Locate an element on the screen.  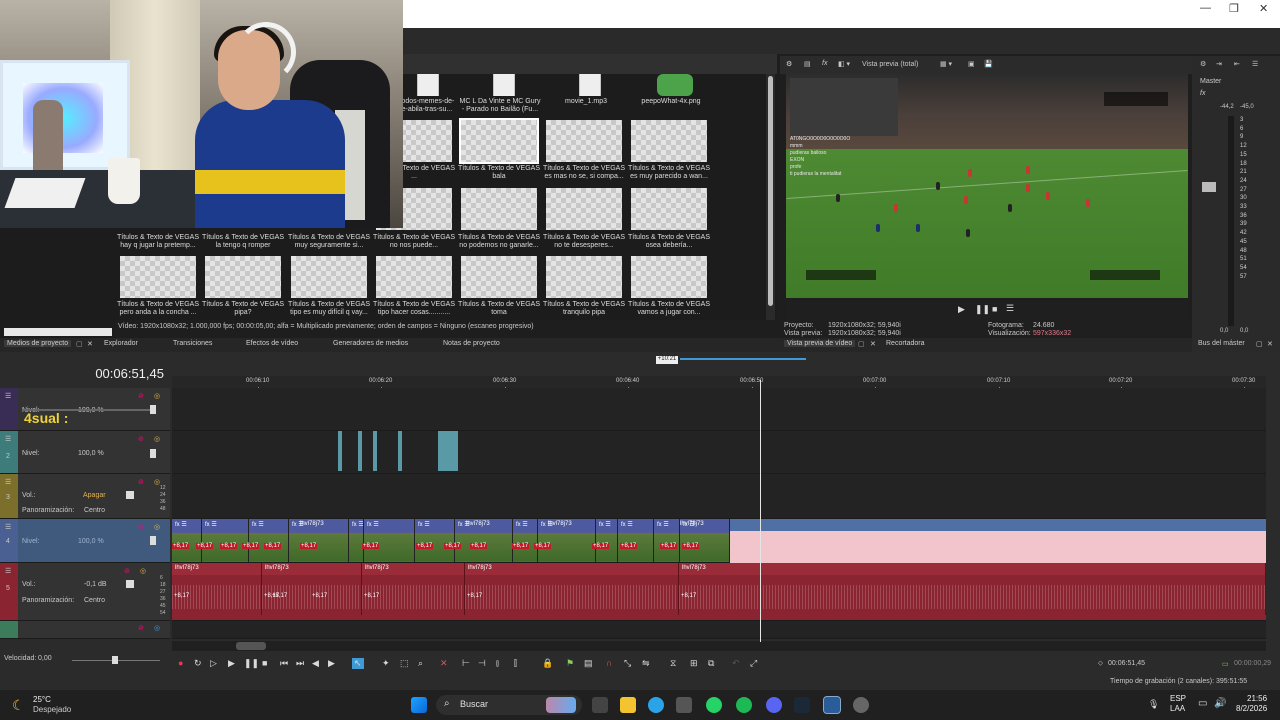
ripple-mode-icon: ⇋ is located at coordinates (646, 663).